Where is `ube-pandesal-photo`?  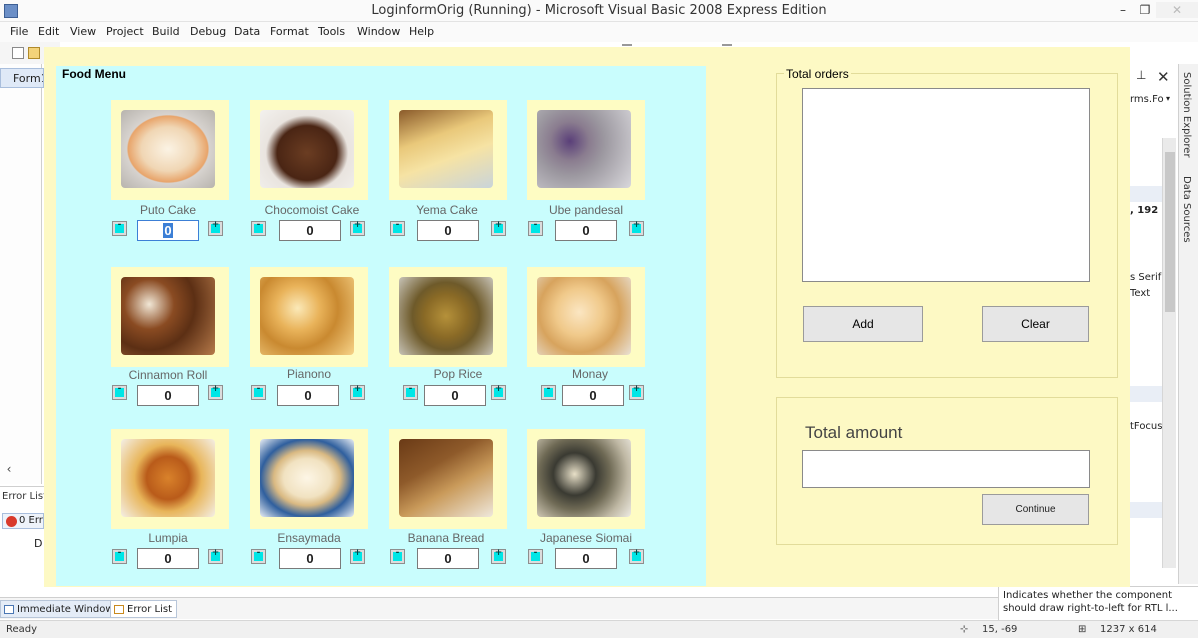
ube-pandesal-photo is located at coordinates (584, 149).